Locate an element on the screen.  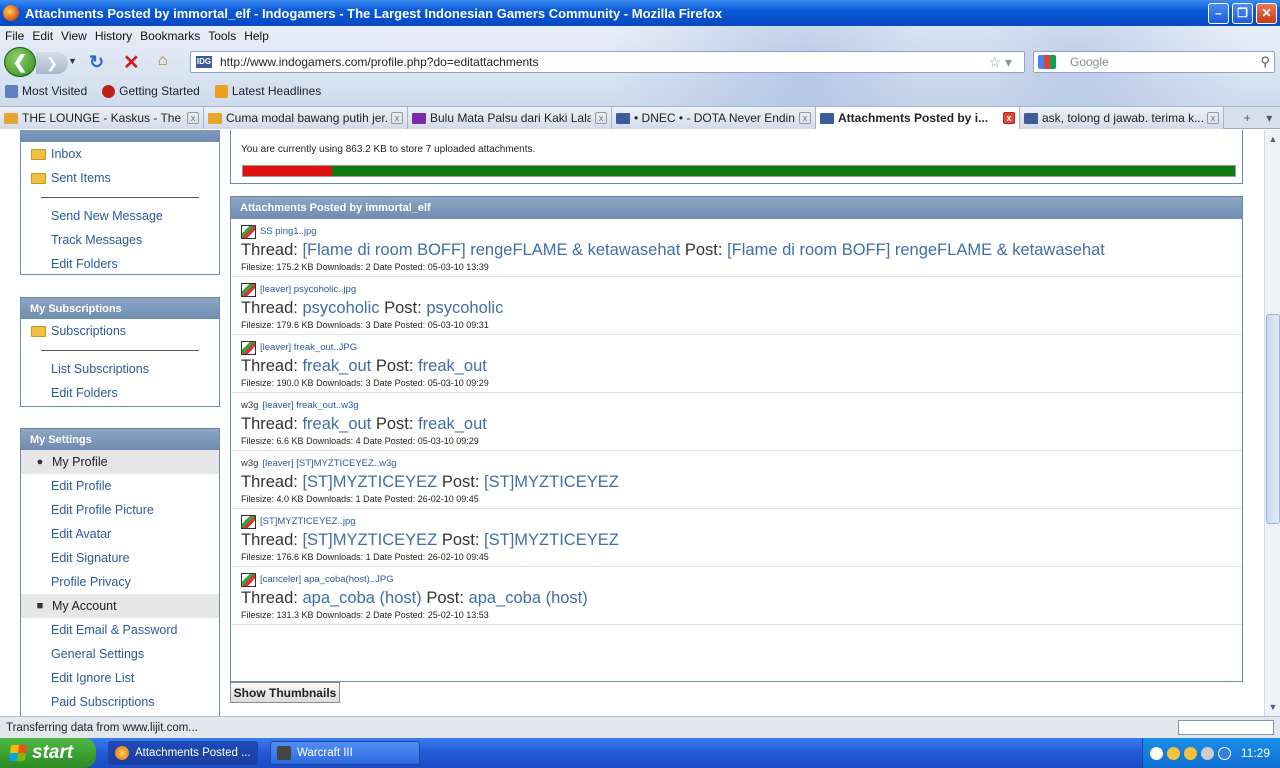
windows-logo-icon is located at coordinates (18, 753).